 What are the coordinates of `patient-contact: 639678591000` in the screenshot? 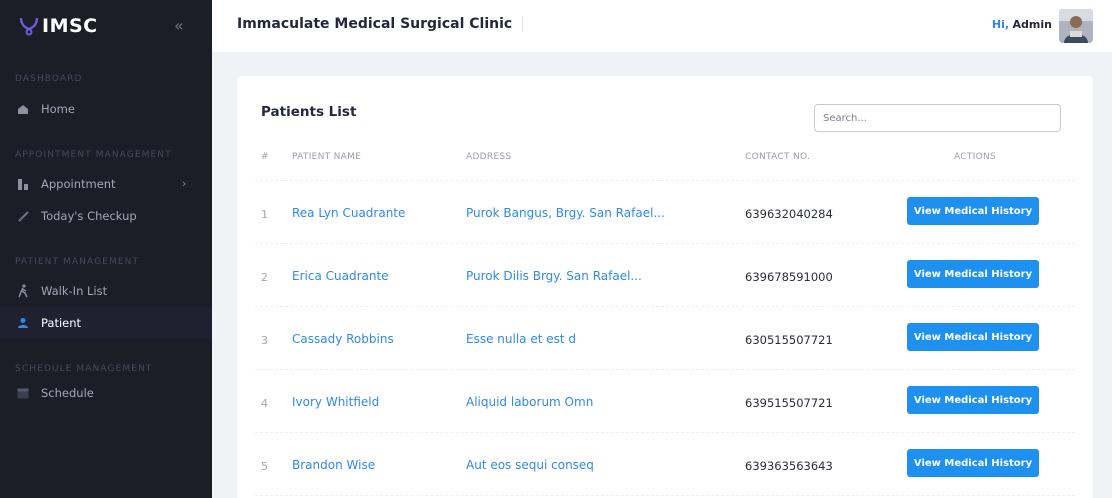 It's located at (789, 277).